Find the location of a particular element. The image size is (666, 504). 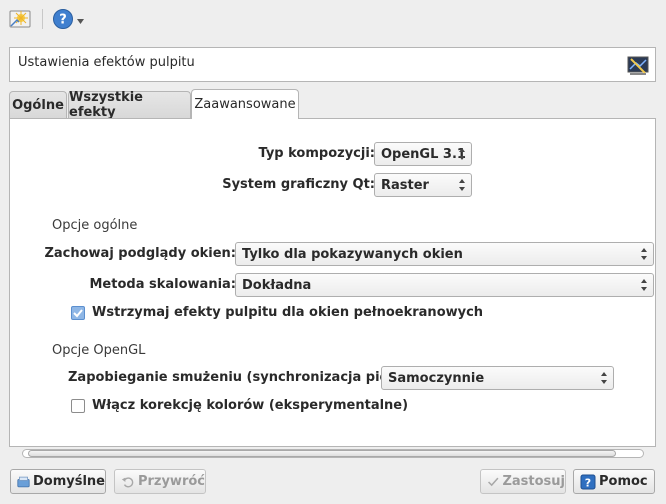

general-options-heading: Opcje ogólne is located at coordinates (95, 225).